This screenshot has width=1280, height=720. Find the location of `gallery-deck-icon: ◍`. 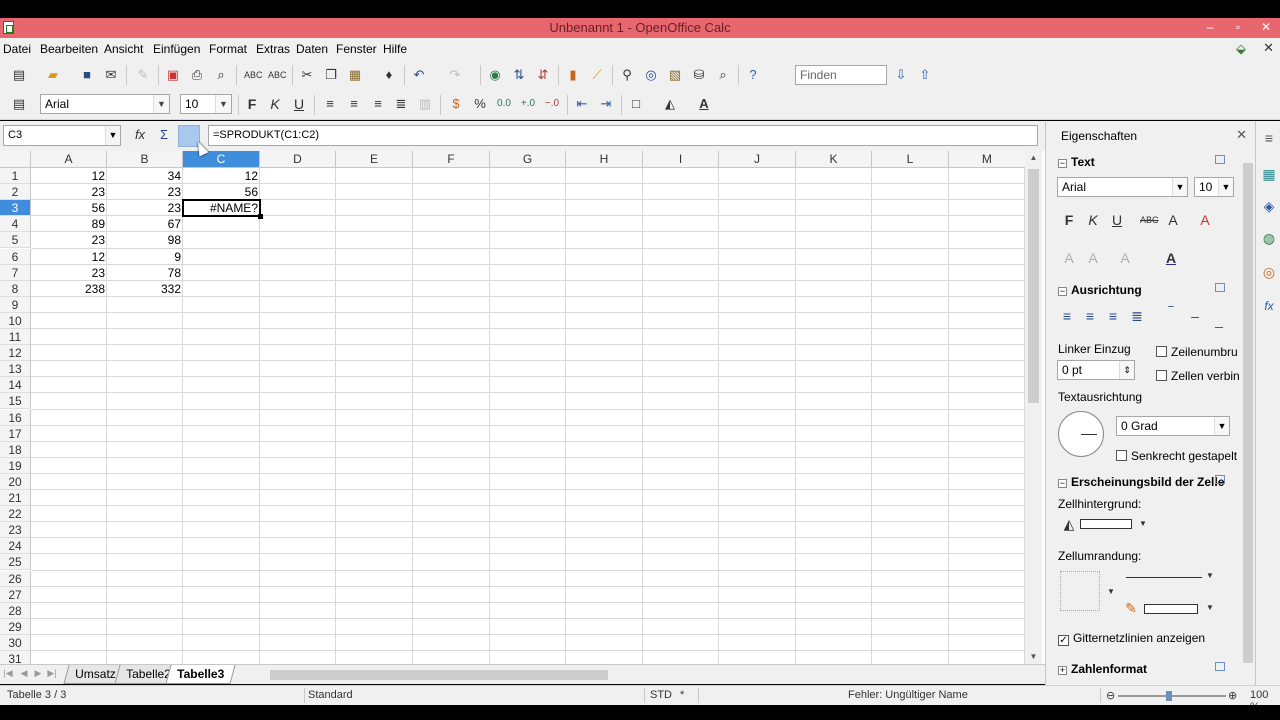

gallery-deck-icon: ◍ is located at coordinates (1269, 238).